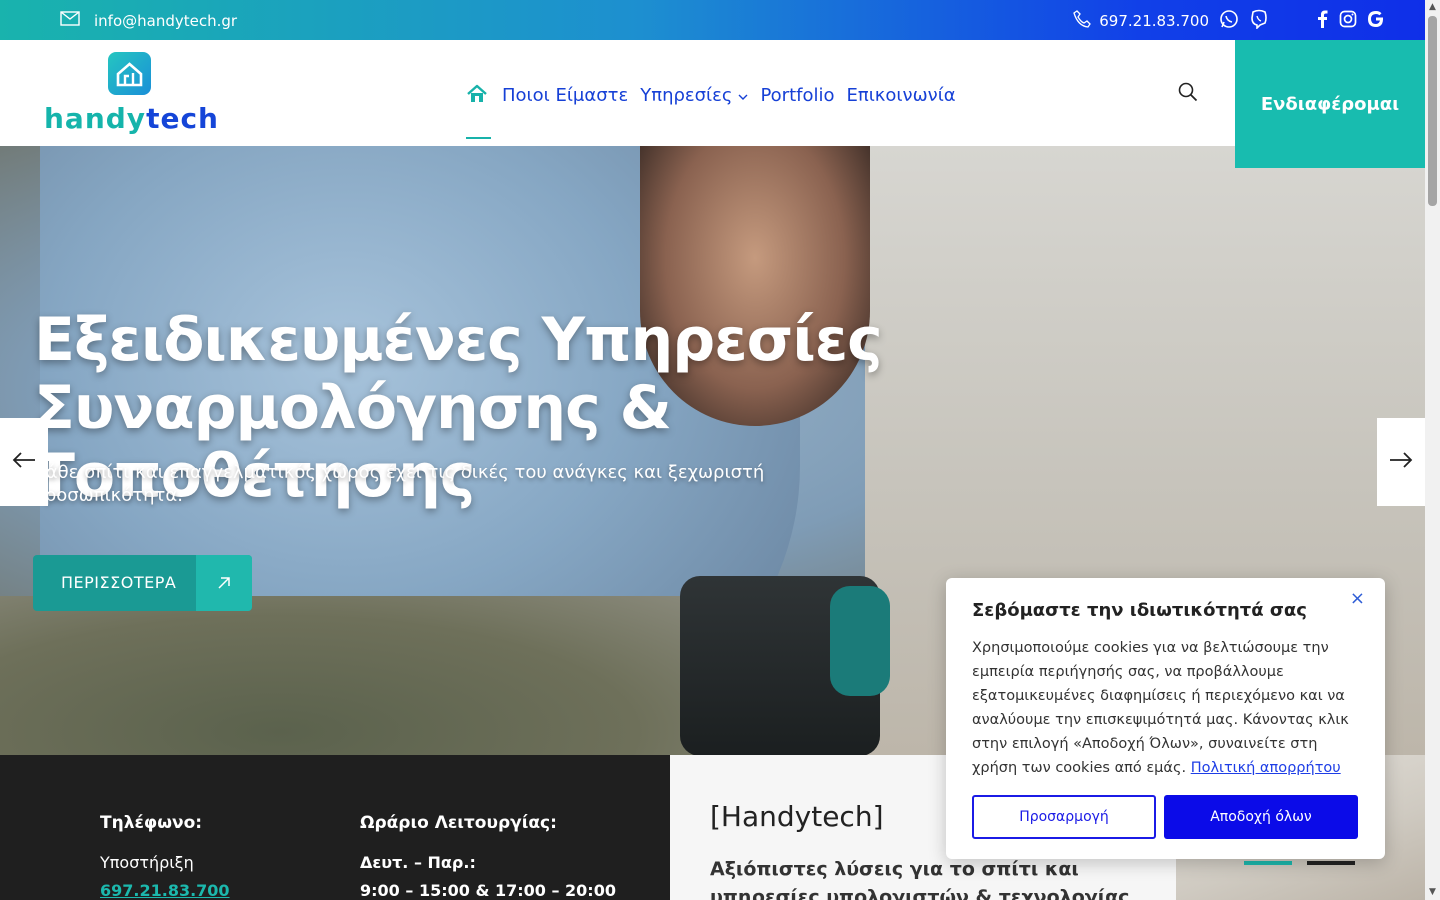 Image resolution: width=1440 pixels, height=900 pixels. I want to click on slider-next-button, so click(1401, 462).